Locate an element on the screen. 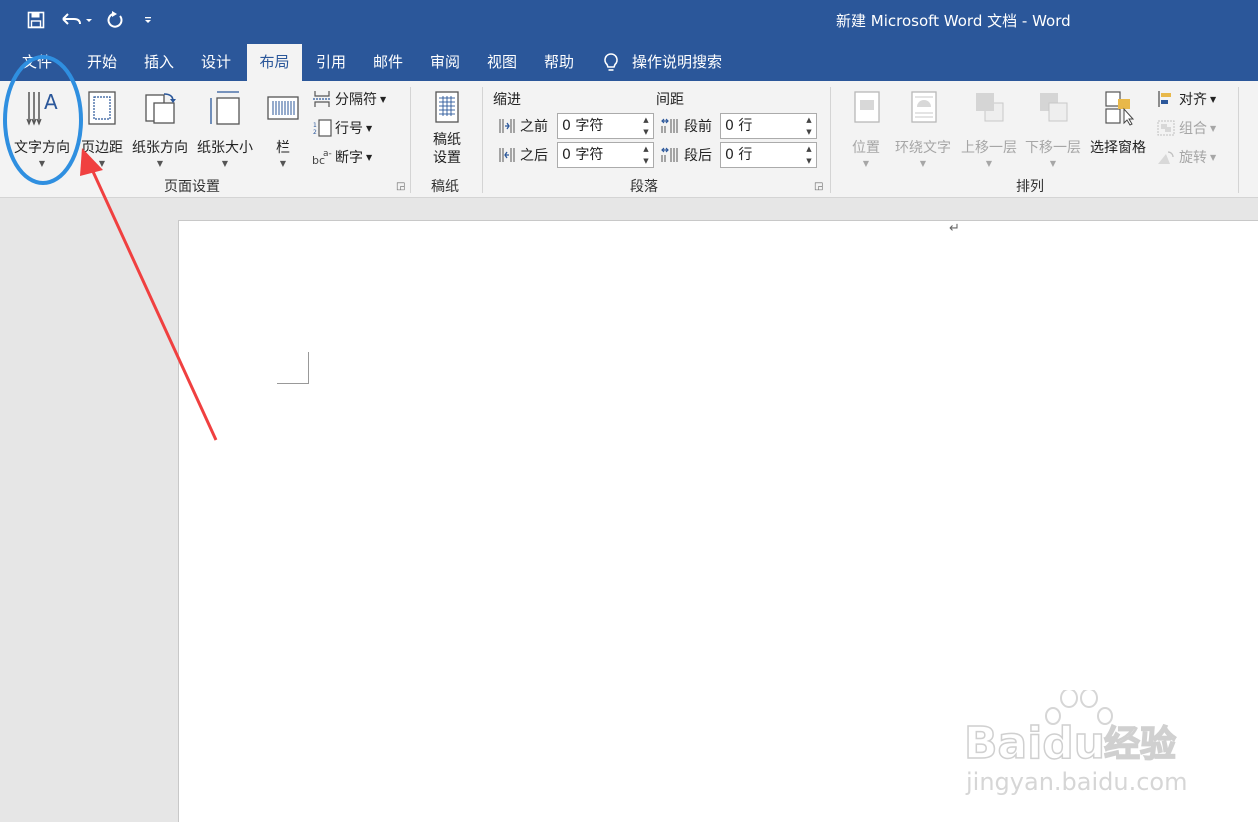 This screenshot has height=822, width=1258. breaks-label: 分隔符 is located at coordinates (356, 100).